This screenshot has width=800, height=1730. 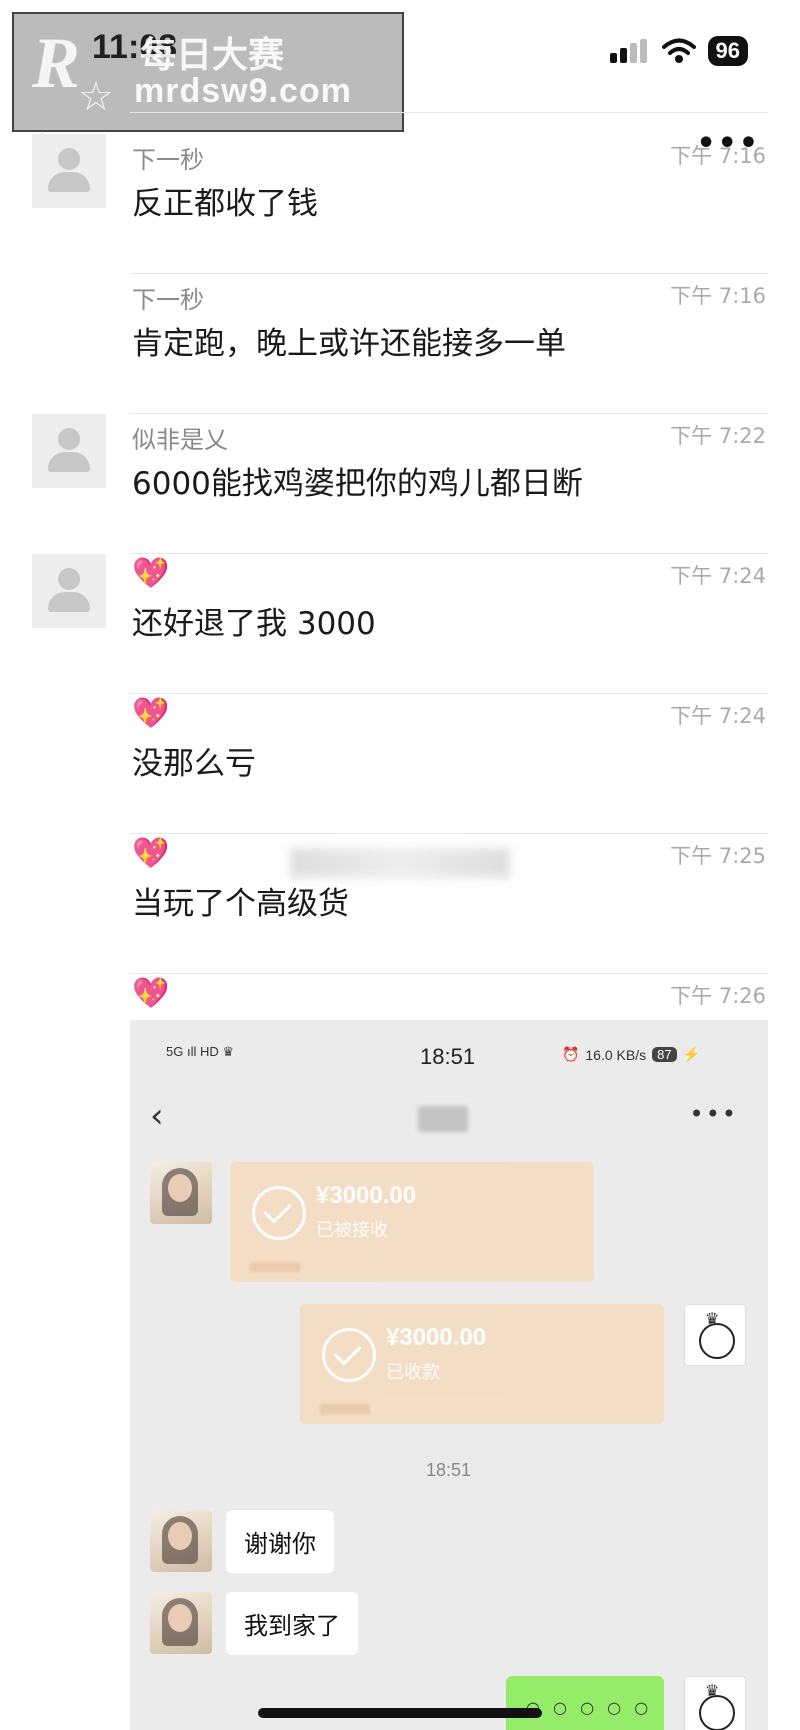 What do you see at coordinates (691, 1054) in the screenshot?
I see `charging-icon: ⚡` at bounding box center [691, 1054].